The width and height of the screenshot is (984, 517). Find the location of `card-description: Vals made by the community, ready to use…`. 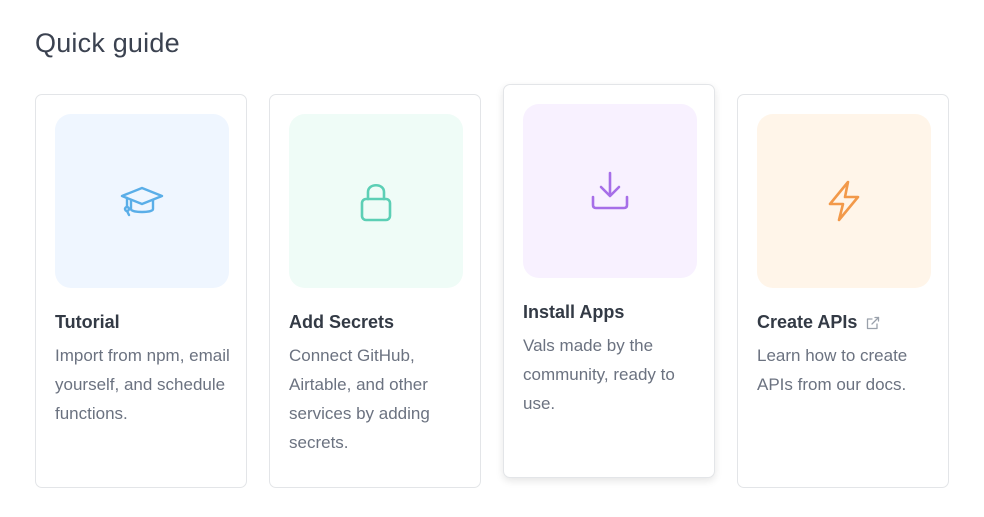

card-description: Vals made by the community, ready to use… is located at coordinates (599, 374).